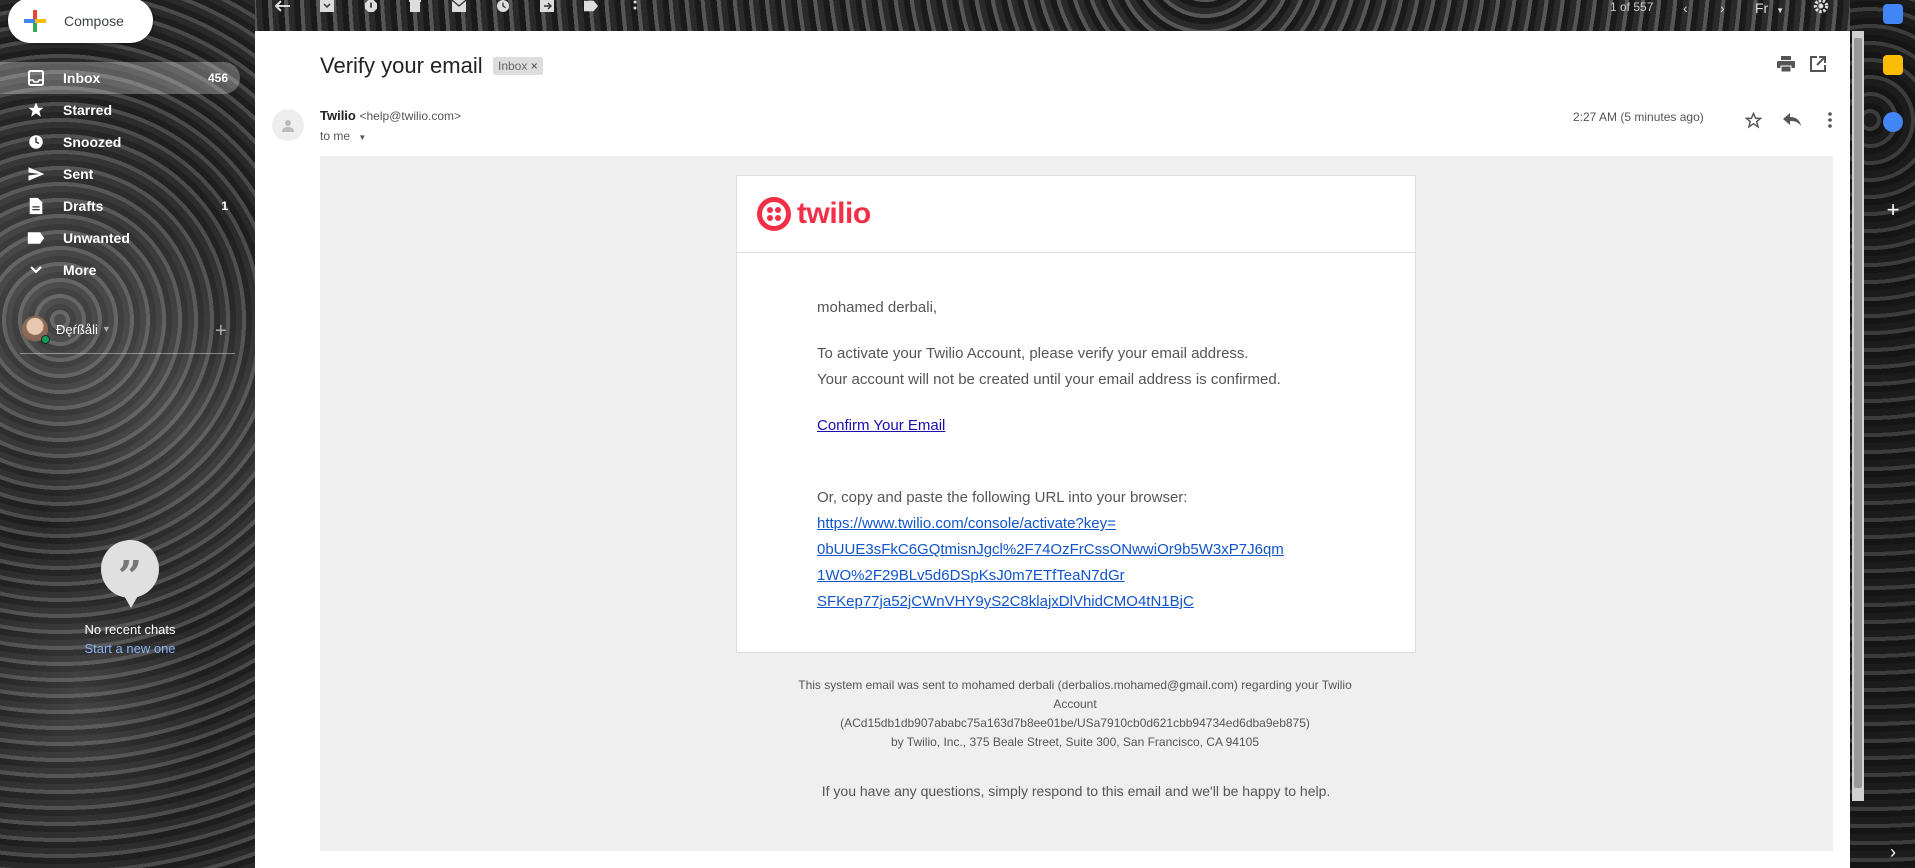  I want to click on sidebar-item-label: Unwanted, so click(96, 238).